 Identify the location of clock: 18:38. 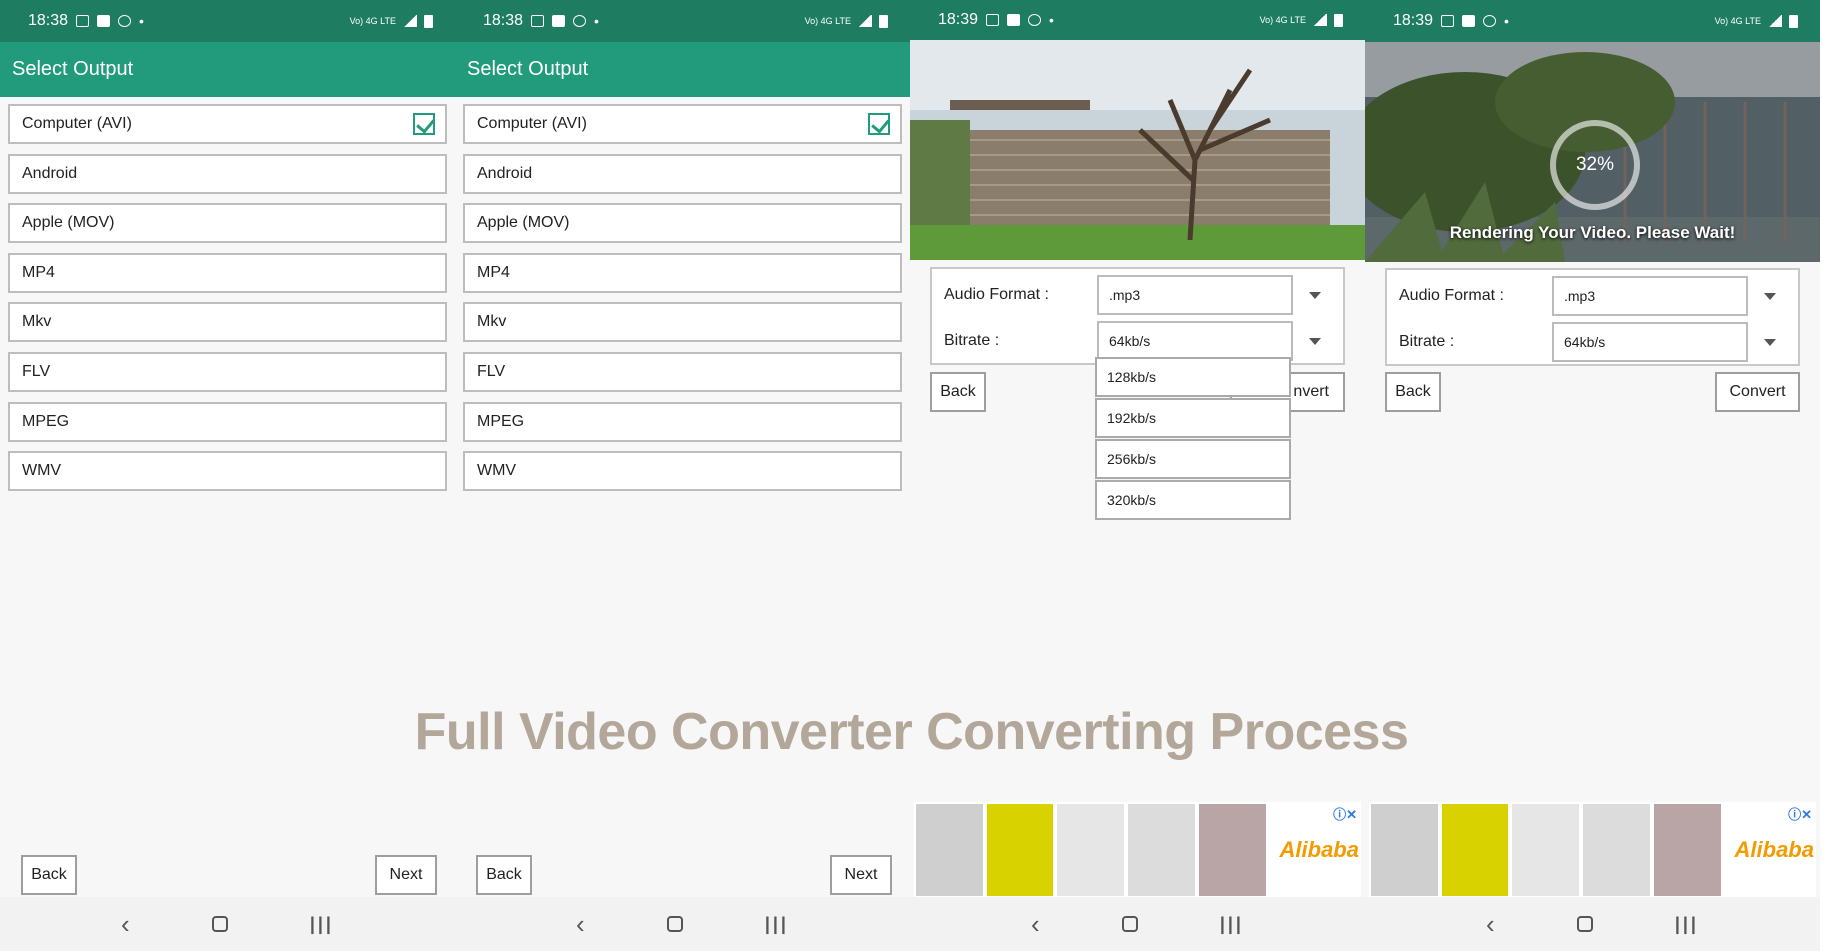
(503, 21).